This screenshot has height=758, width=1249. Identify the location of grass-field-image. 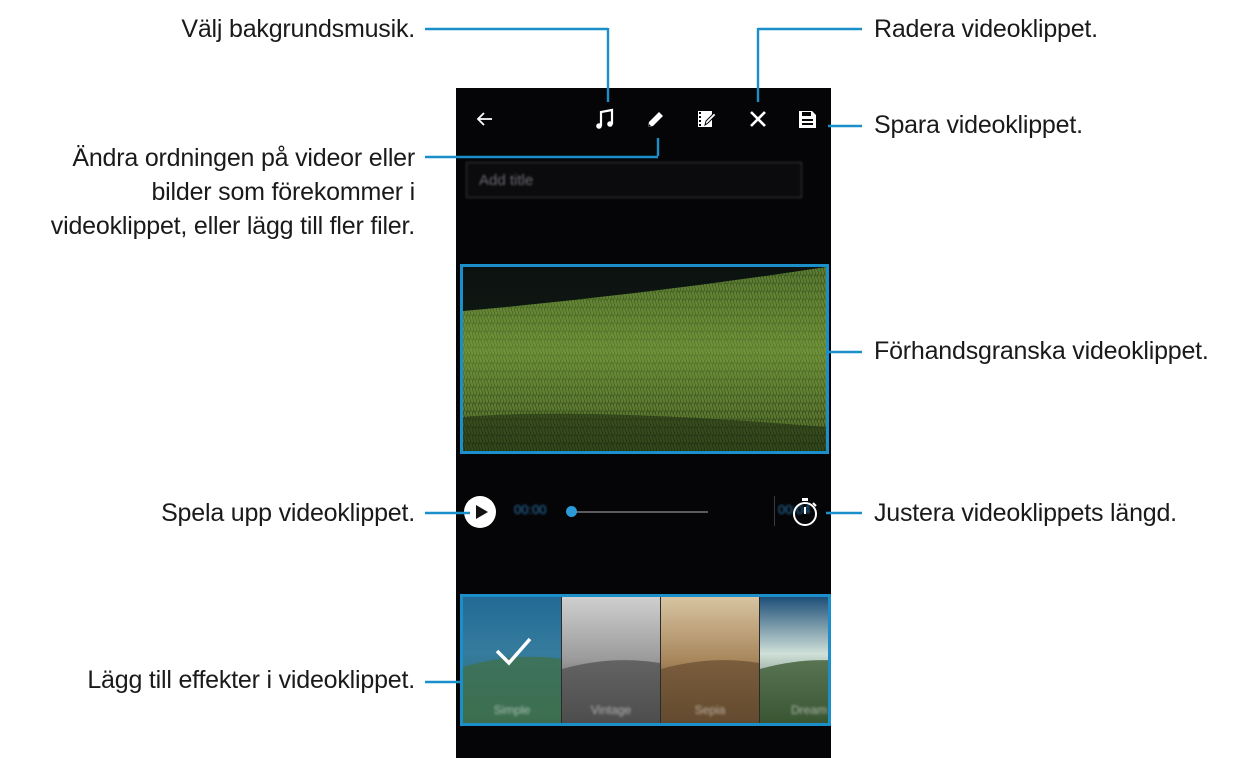
(644, 359).